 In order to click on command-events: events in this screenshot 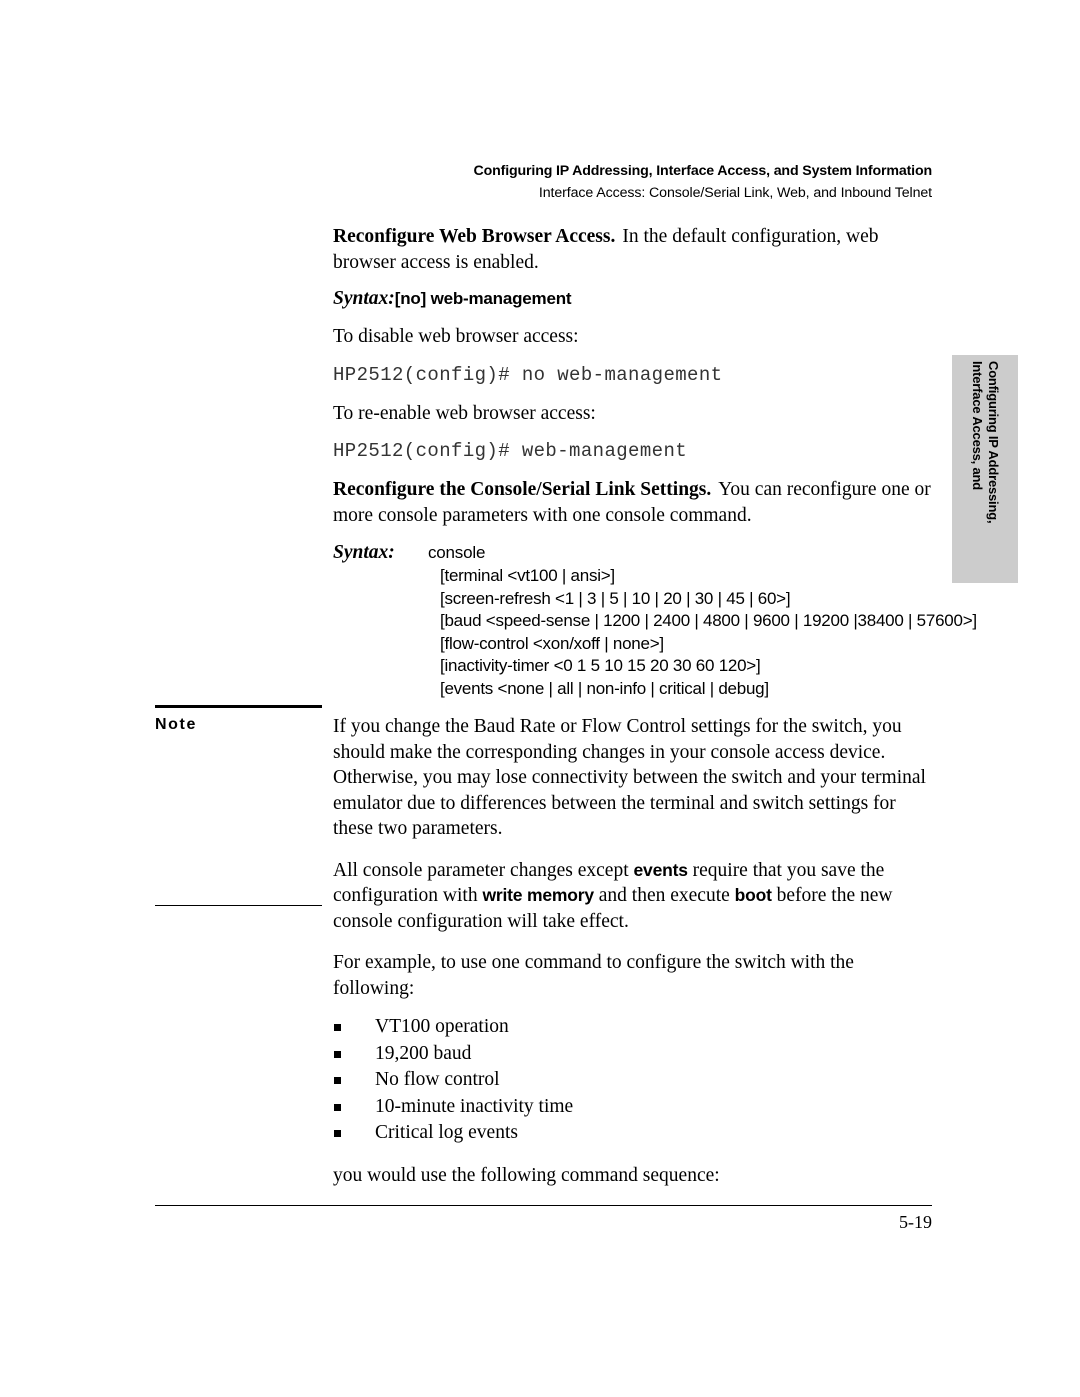, I will do `click(660, 869)`.